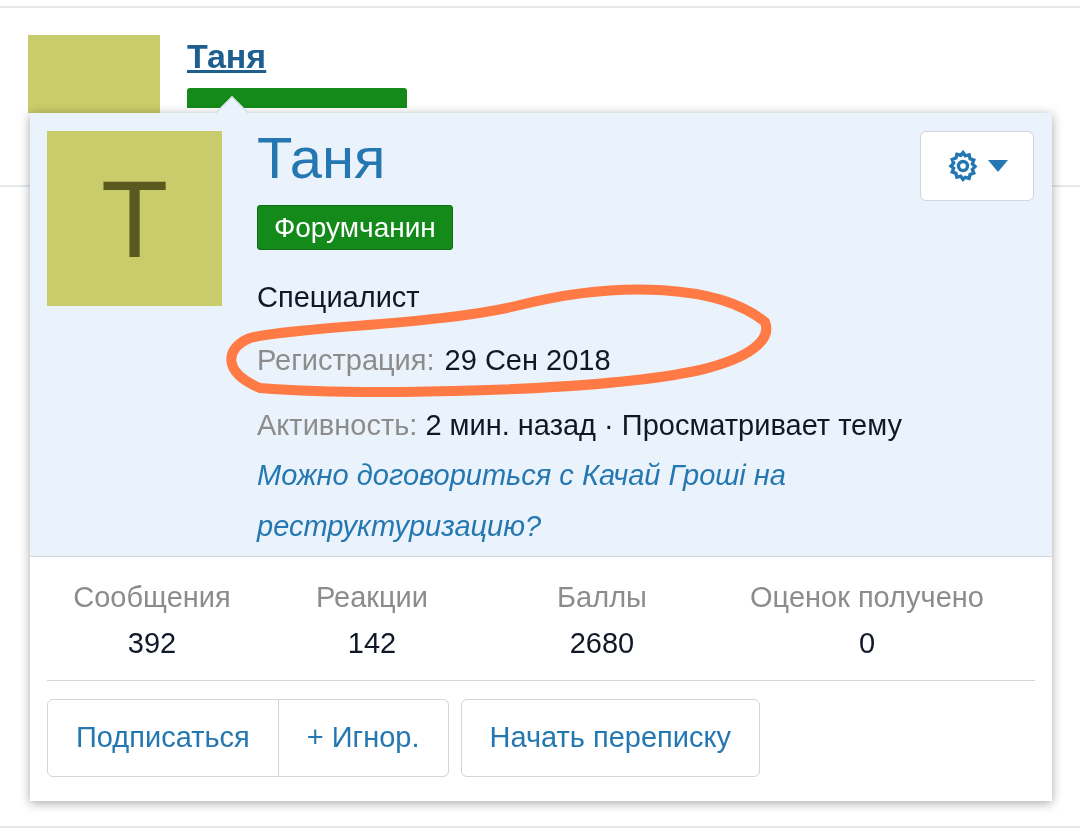 The image size is (1080, 833). Describe the element at coordinates (998, 166) in the screenshot. I see `caret-icon` at that location.